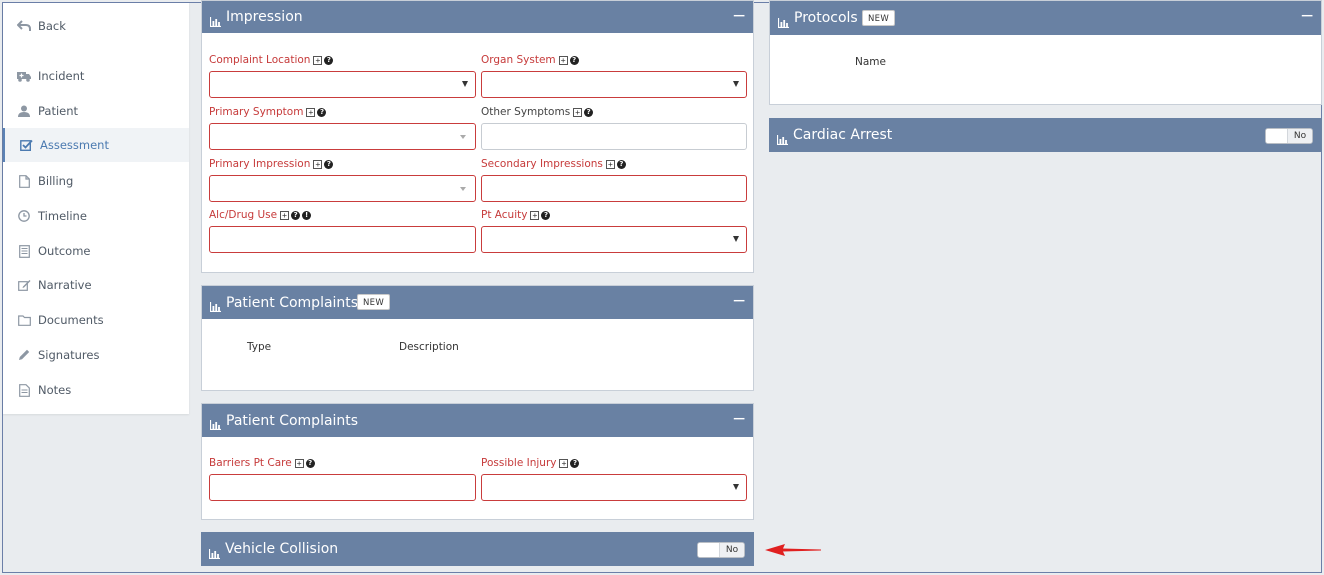 The width and height of the screenshot is (1324, 575). I want to click on possible-injury-label: Possible Injury +?, so click(530, 463).